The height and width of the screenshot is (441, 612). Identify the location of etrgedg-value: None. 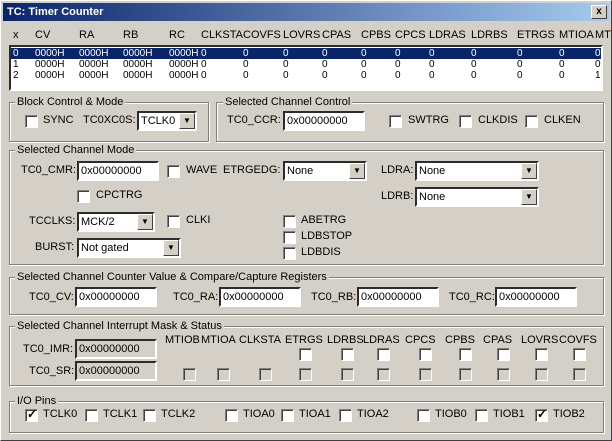
(300, 171).